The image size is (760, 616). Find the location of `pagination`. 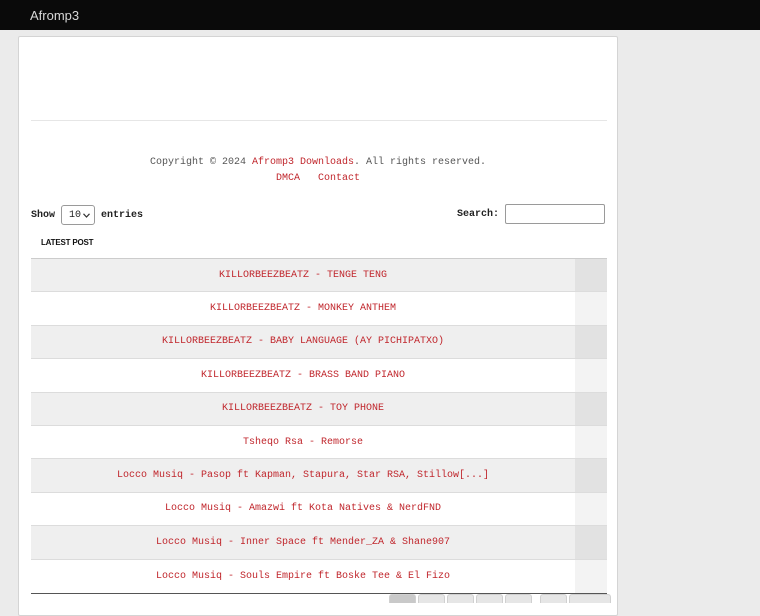

pagination is located at coordinates (500, 598).